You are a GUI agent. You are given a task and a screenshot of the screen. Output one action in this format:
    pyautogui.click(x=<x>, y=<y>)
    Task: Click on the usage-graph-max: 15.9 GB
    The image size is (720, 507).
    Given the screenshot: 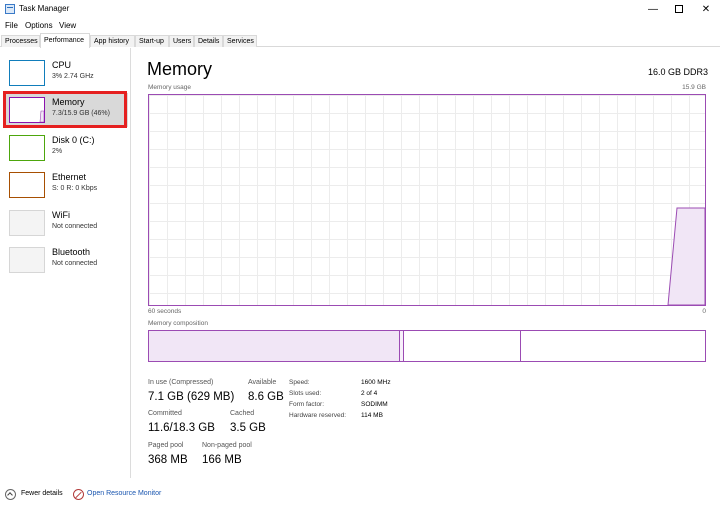 What is the action you would take?
    pyautogui.click(x=694, y=87)
    